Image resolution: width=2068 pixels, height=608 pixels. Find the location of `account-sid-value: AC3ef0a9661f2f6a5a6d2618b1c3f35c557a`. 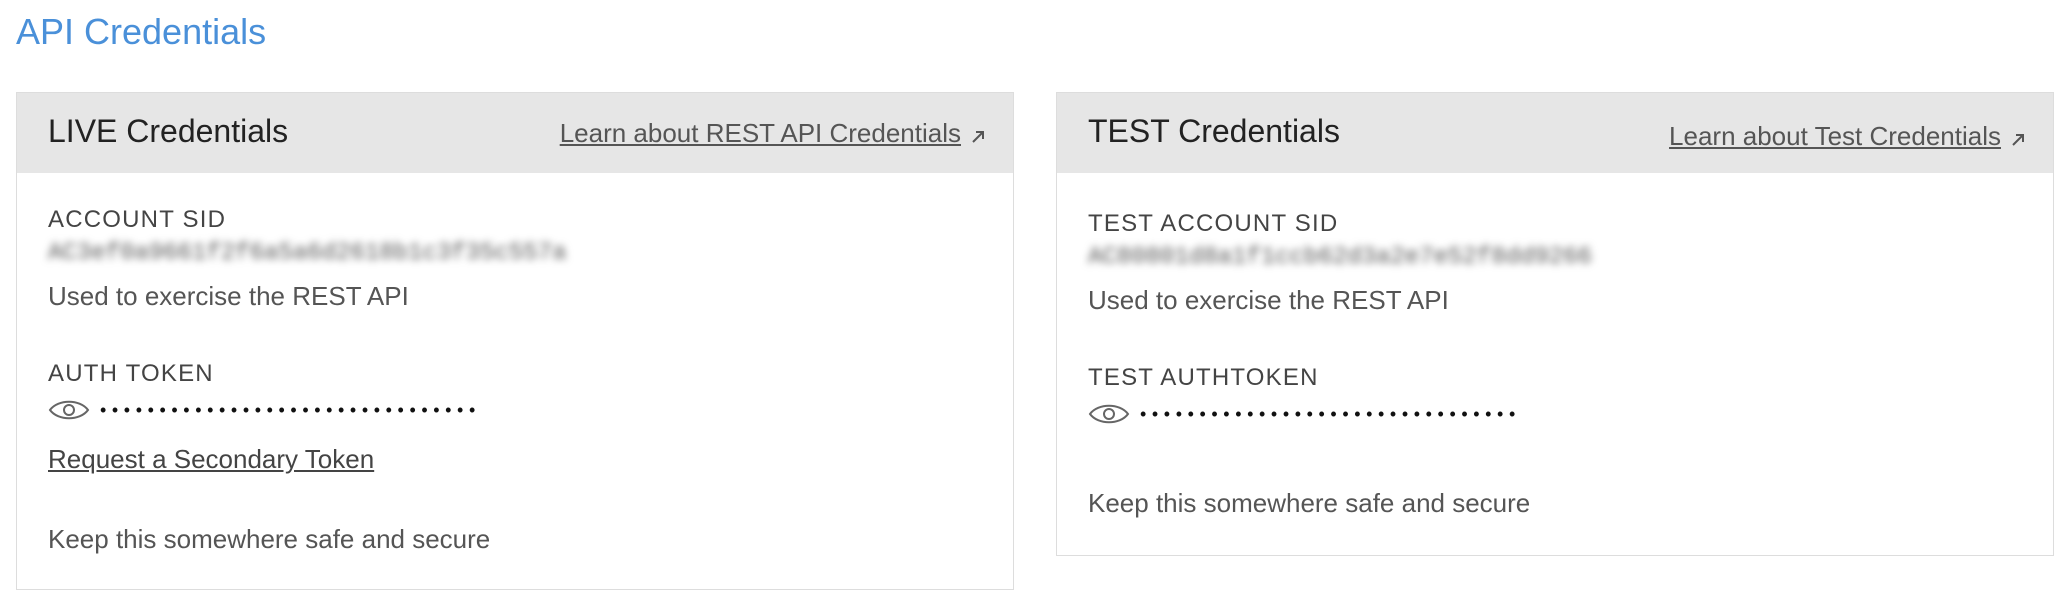

account-sid-value: AC3ef0a9661f2f6a5a6d2618b1c3f35c557a is located at coordinates (307, 254).